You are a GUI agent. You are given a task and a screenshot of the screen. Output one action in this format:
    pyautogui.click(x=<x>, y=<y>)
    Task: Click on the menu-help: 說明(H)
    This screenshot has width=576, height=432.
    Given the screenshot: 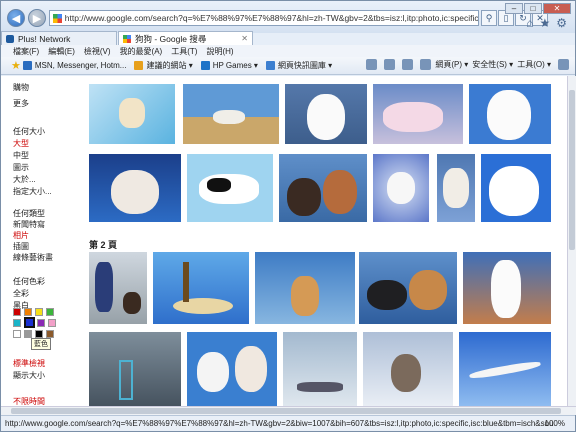 What is the action you would take?
    pyautogui.click(x=219, y=51)
    